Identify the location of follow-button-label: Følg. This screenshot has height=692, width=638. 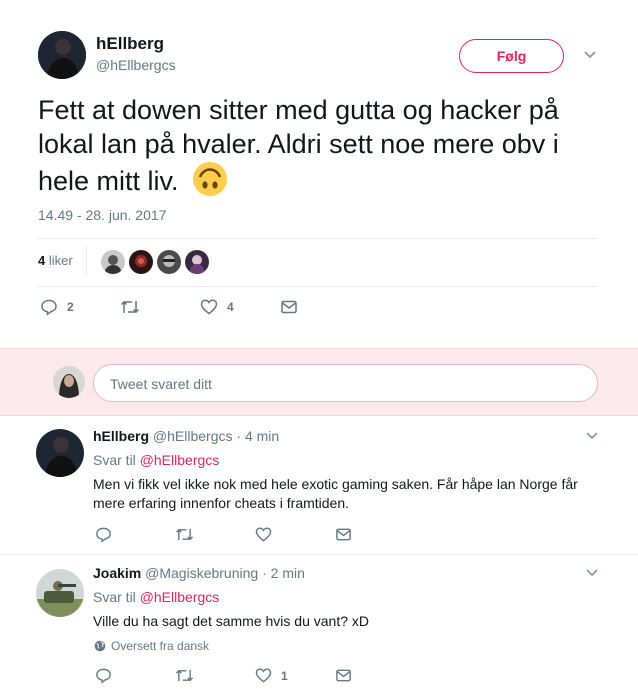
(511, 56).